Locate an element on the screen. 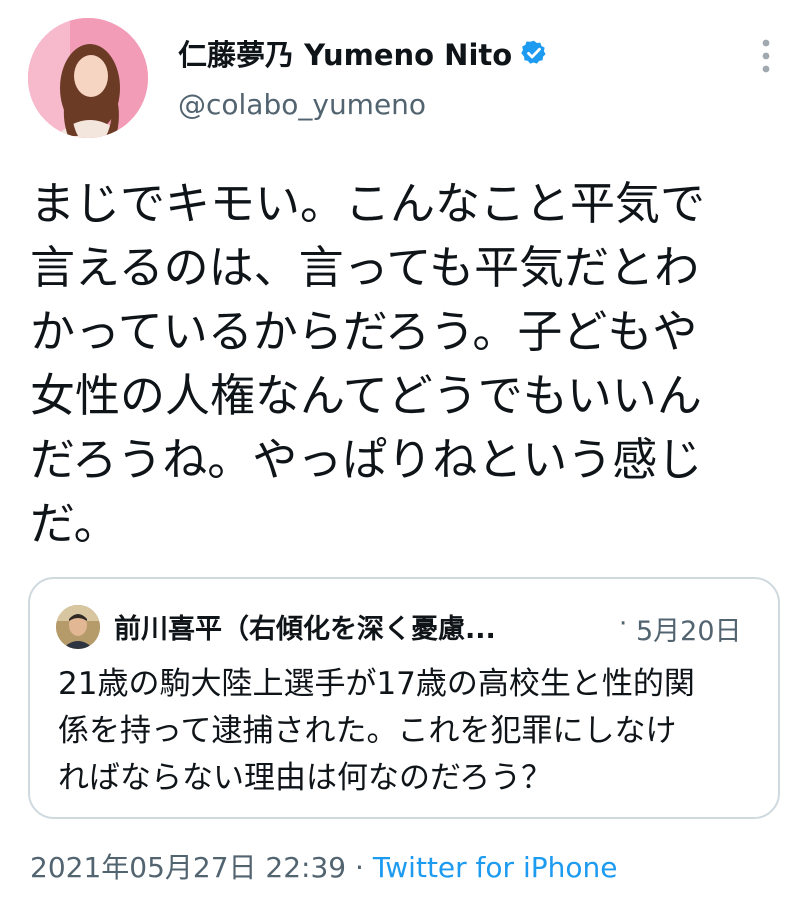 This screenshot has width=810, height=905. author-handle: @colabo_yumeno is located at coordinates (302, 104).